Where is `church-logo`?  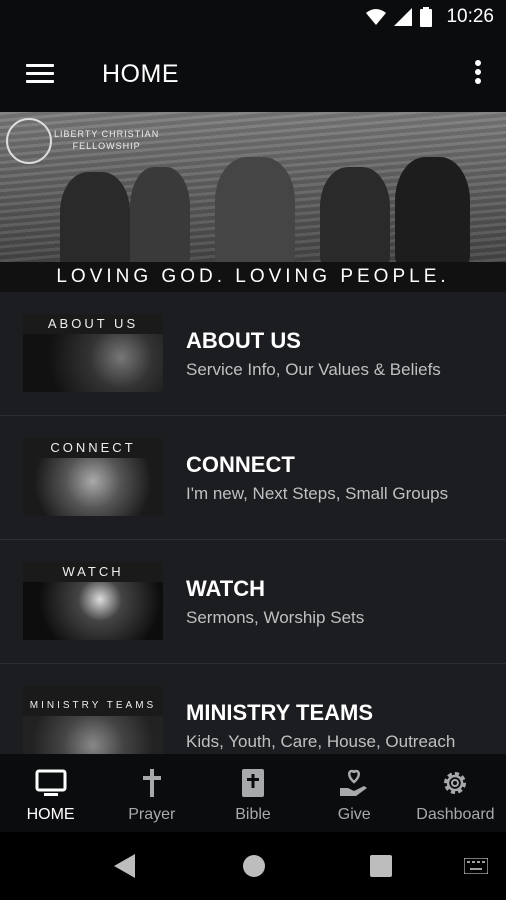
church-logo is located at coordinates (29, 141).